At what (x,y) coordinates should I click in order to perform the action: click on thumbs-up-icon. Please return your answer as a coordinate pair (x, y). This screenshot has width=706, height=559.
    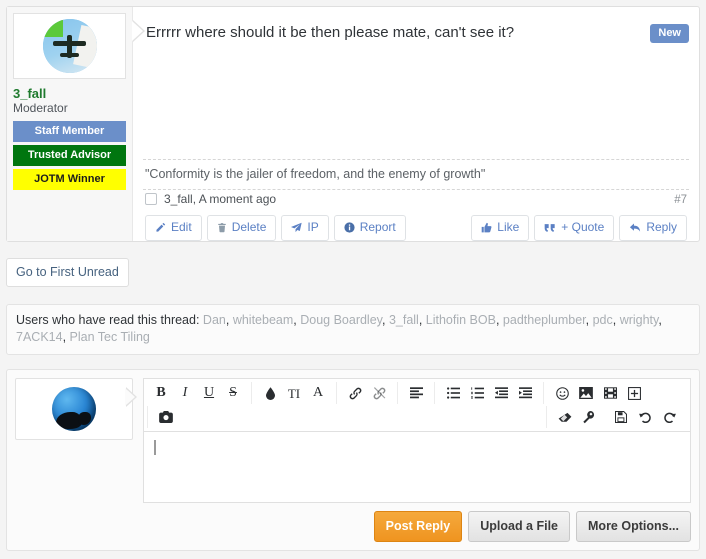
    Looking at the image, I should click on (486, 227).